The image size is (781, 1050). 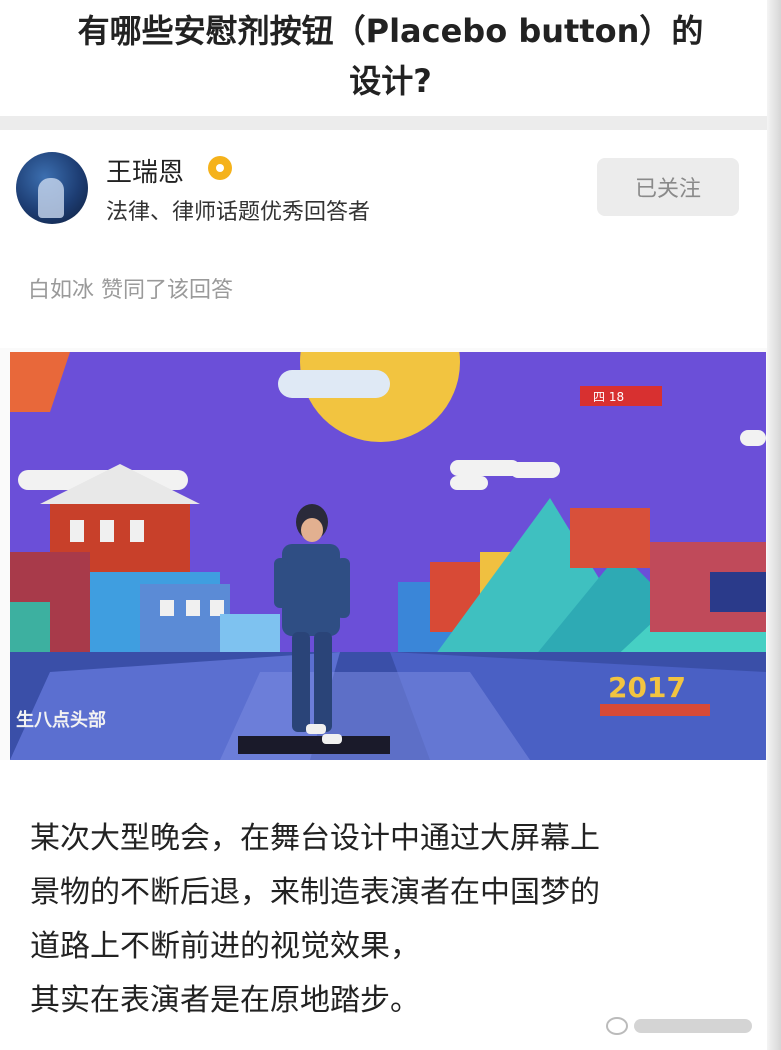 I want to click on author-description: 法律、律师话题优秀回答者, so click(x=238, y=212).